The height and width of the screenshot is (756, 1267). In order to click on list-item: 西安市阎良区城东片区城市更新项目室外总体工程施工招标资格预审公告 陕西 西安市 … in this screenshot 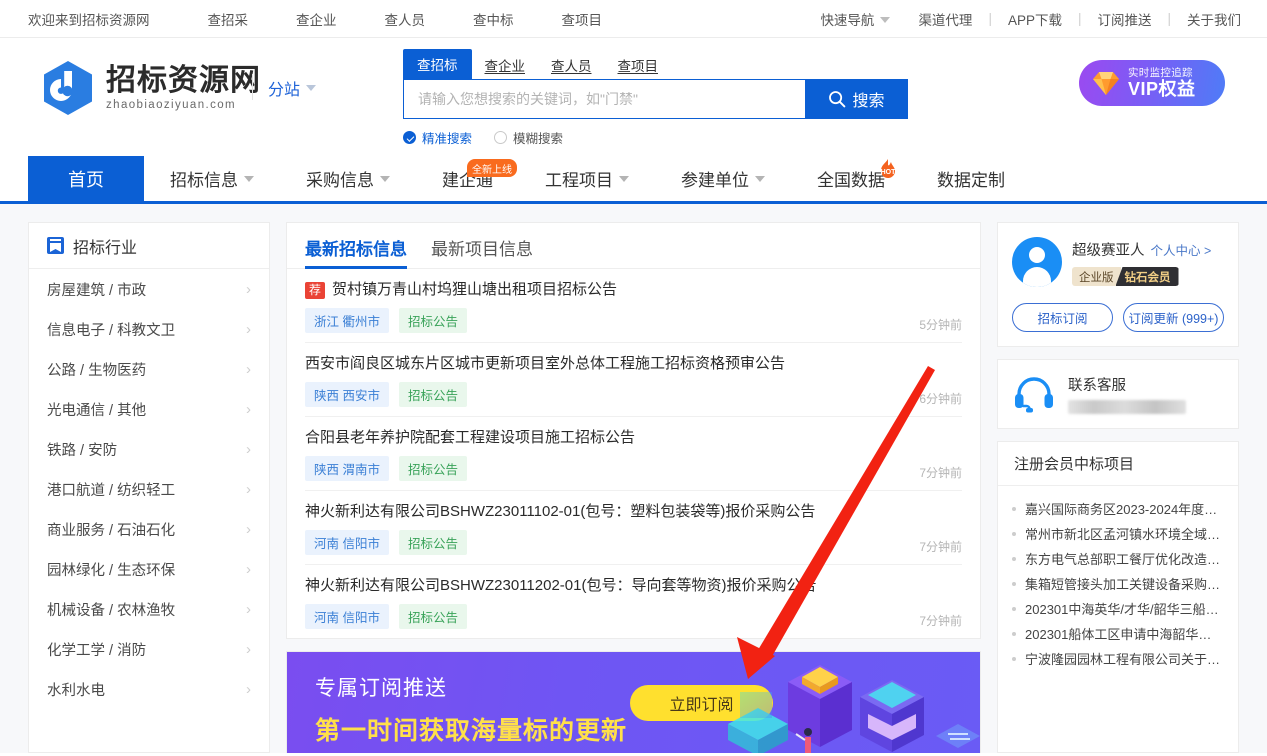, I will do `click(633, 380)`.